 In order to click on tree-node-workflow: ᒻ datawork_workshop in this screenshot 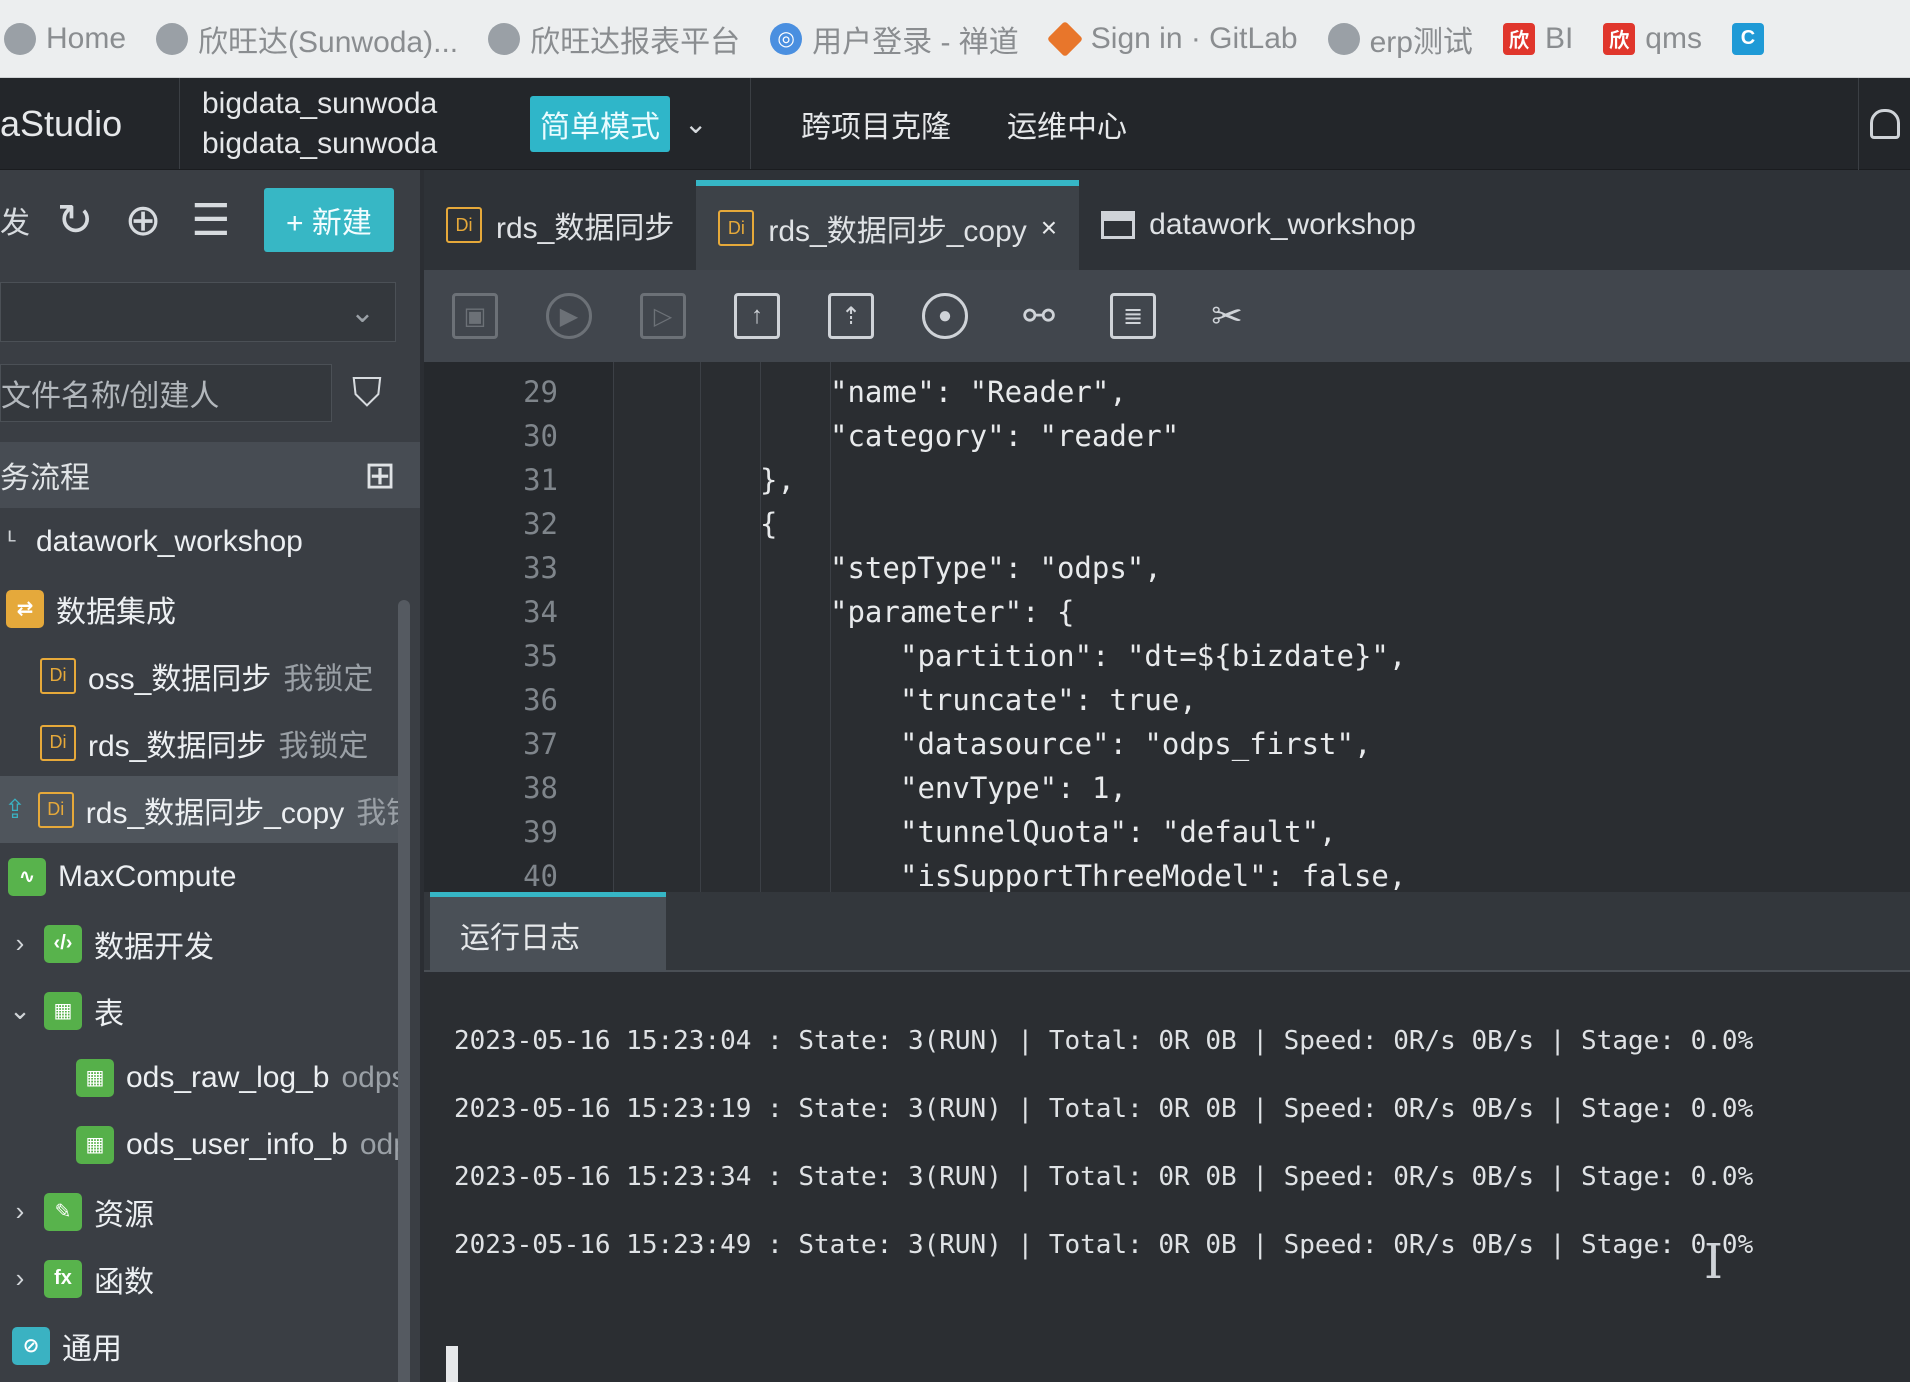, I will do `click(200, 541)`.